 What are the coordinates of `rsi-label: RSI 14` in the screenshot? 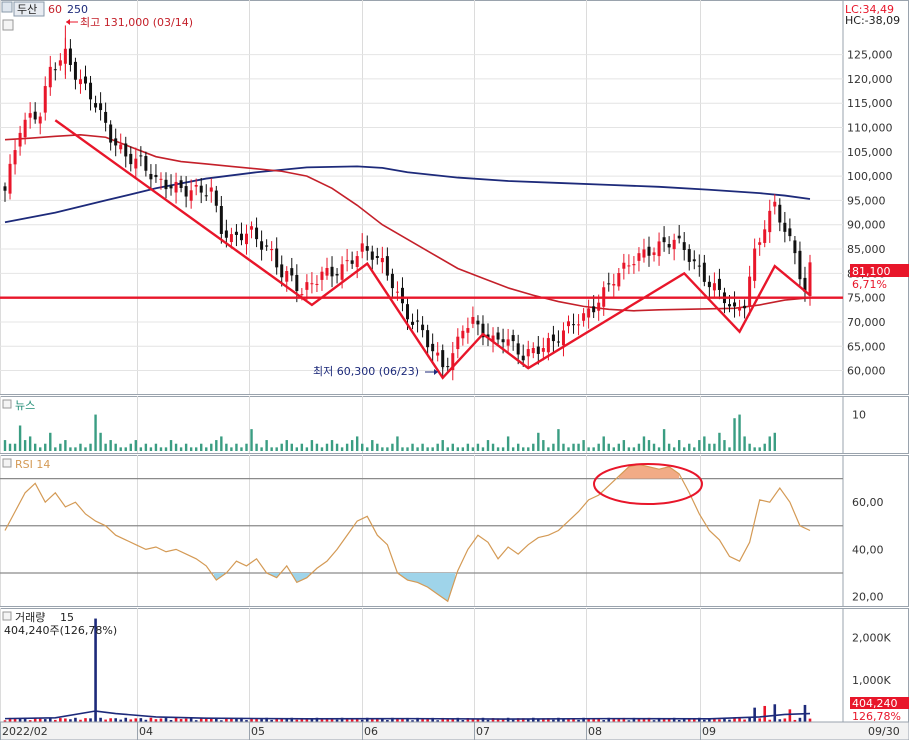 It's located at (32, 464).